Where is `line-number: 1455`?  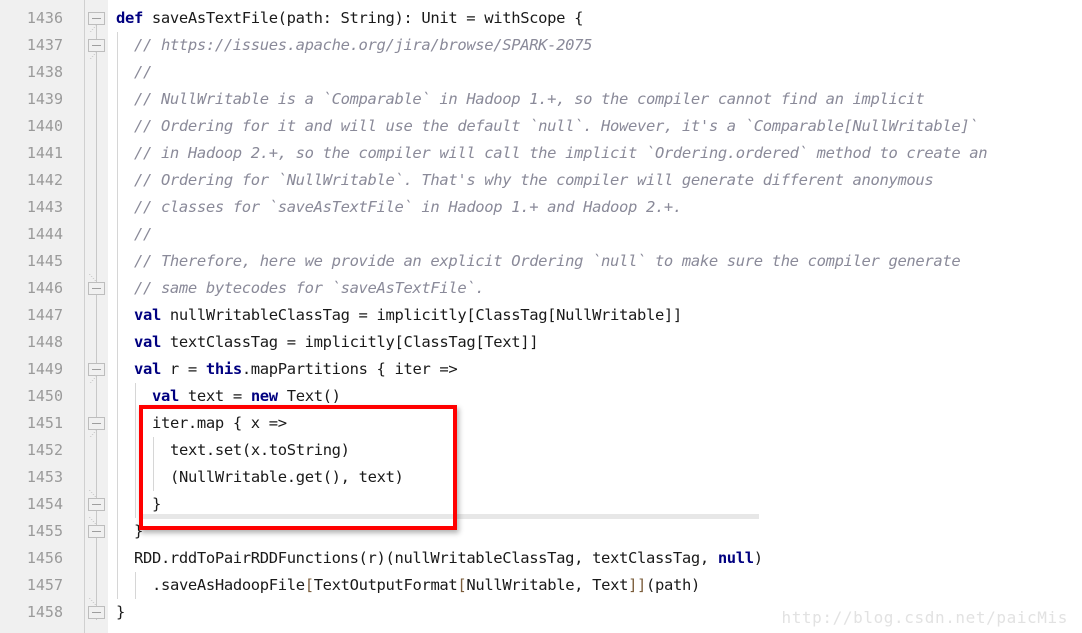
line-number: 1455 is located at coordinates (44, 531).